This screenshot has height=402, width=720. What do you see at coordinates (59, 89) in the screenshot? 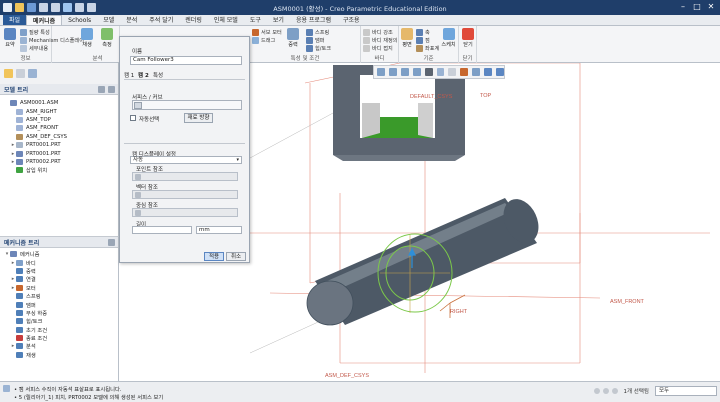
I see `model-tree-header: 모델 트리` at bounding box center [59, 89].